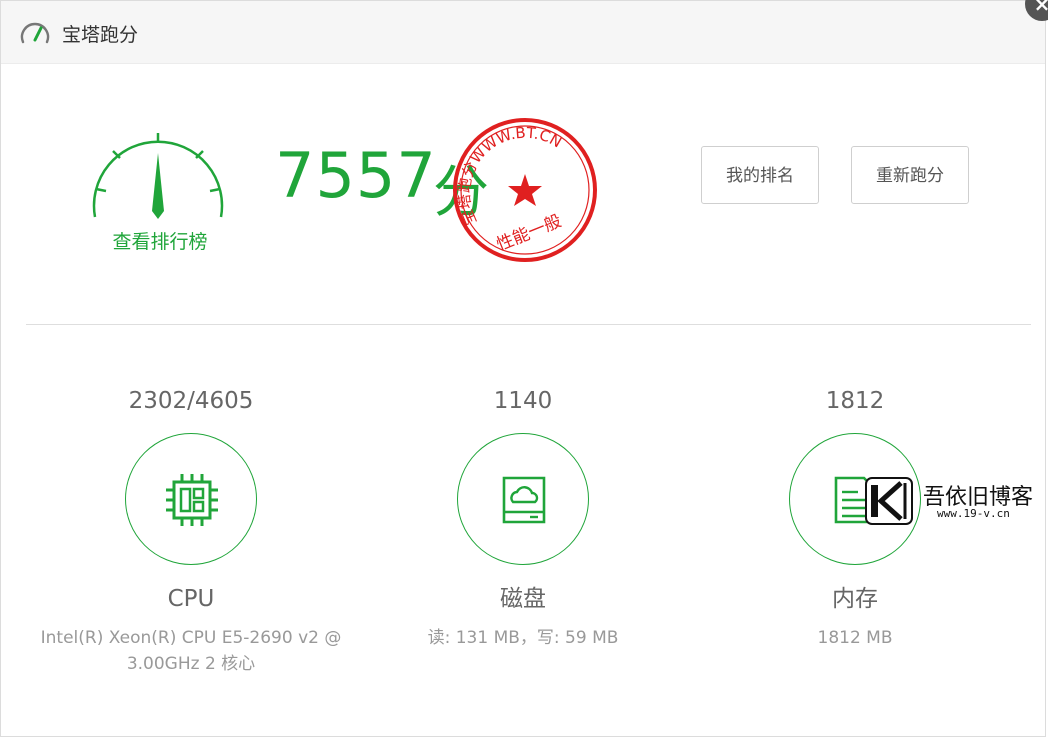 This screenshot has width=1048, height=739. I want to click on disk-score: 1140, so click(523, 401).